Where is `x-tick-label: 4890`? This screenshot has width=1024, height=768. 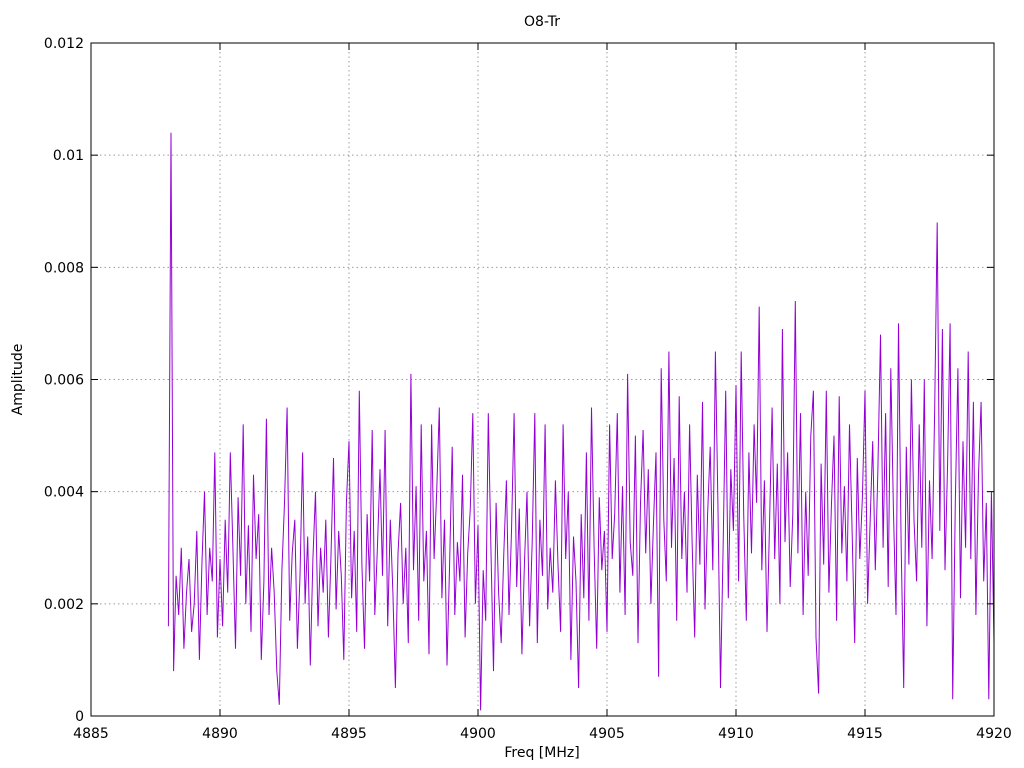
x-tick-label: 4890 is located at coordinates (220, 734).